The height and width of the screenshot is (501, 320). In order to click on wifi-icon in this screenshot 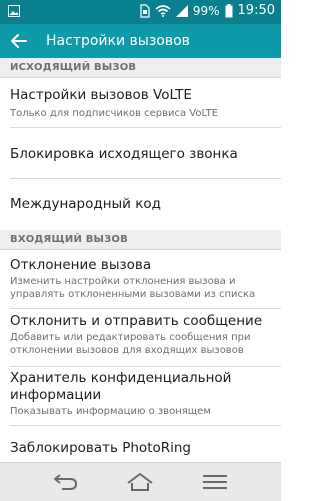, I will do `click(163, 10)`.